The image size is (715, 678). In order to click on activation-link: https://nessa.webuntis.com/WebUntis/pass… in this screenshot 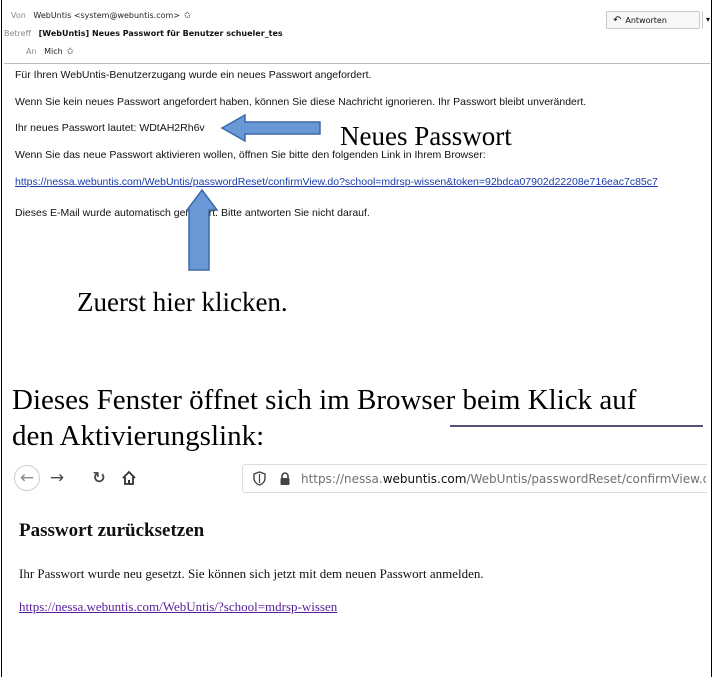, I will do `click(336, 182)`.